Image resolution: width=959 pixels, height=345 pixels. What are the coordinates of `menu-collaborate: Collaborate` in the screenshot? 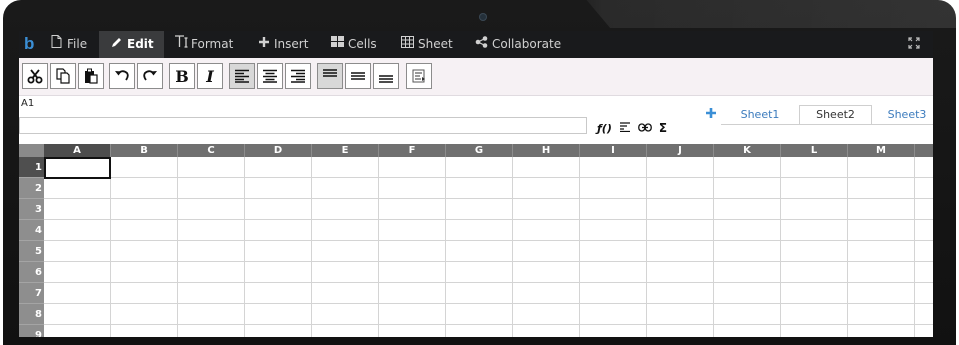 It's located at (517, 44).